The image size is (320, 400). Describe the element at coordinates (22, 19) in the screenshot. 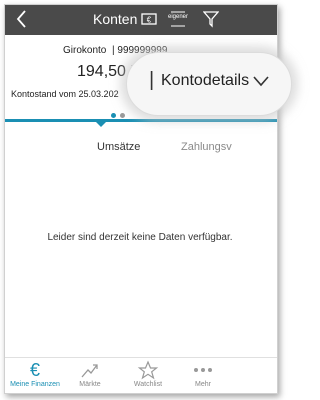

I see `chevron-left-icon` at that location.